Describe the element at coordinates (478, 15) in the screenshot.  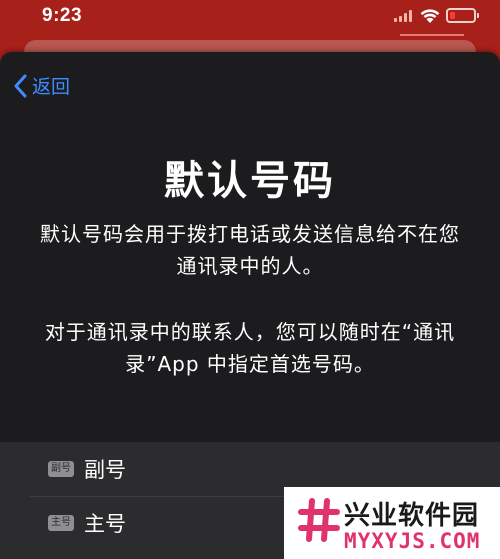
I see `battery-tip` at that location.